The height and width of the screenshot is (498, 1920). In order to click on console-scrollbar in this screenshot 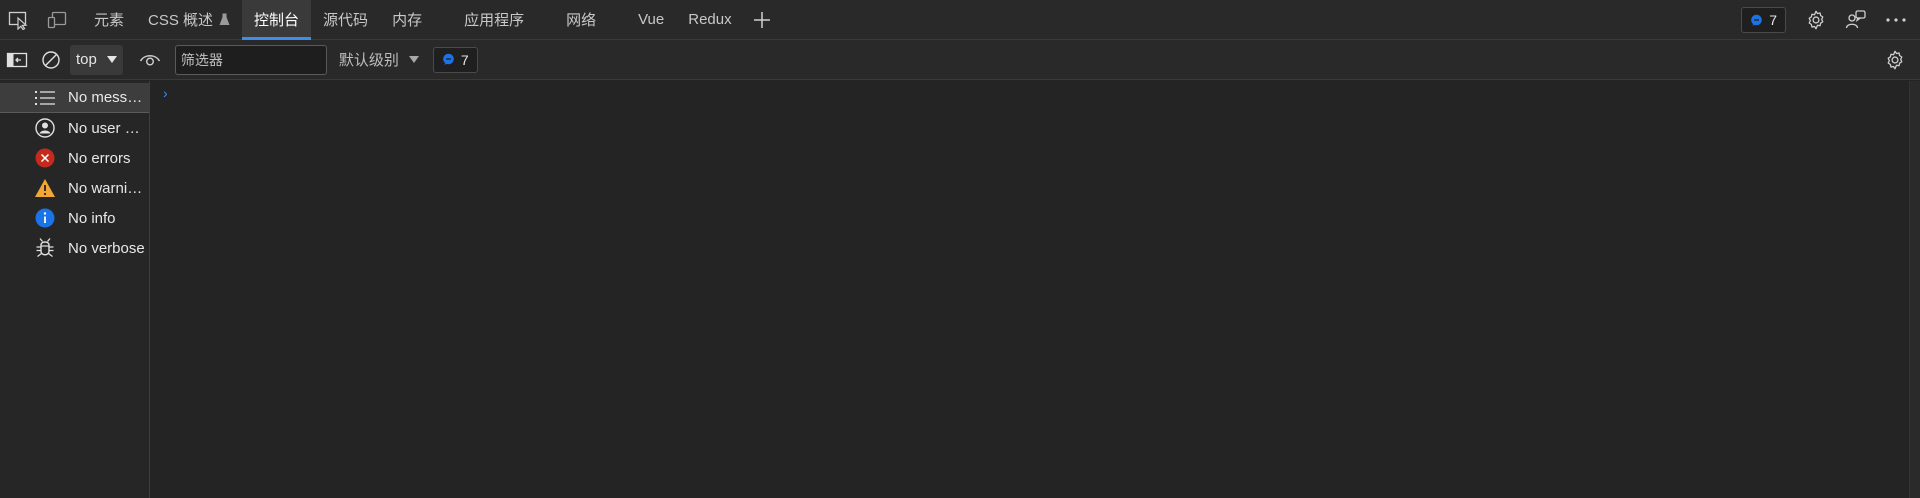, I will do `click(1914, 289)`.